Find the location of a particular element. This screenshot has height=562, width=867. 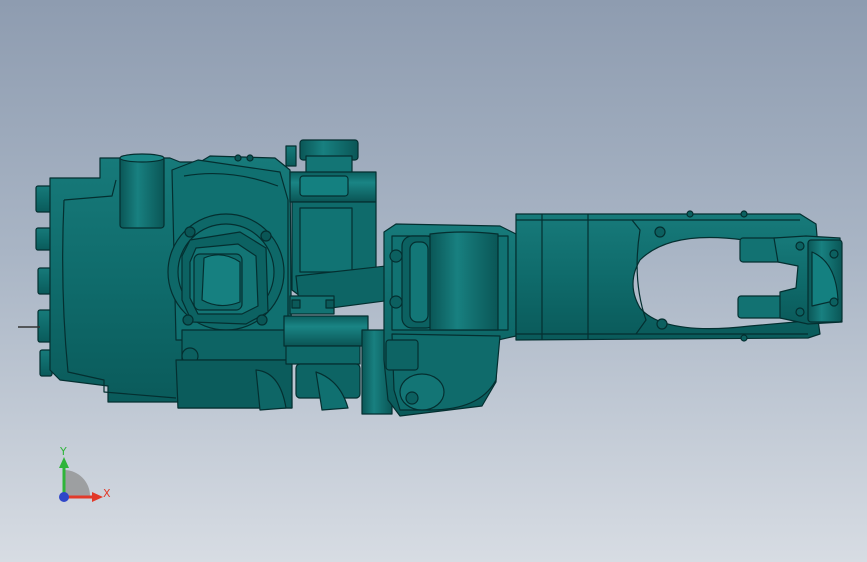

wrist-assembly is located at coordinates (790, 280).